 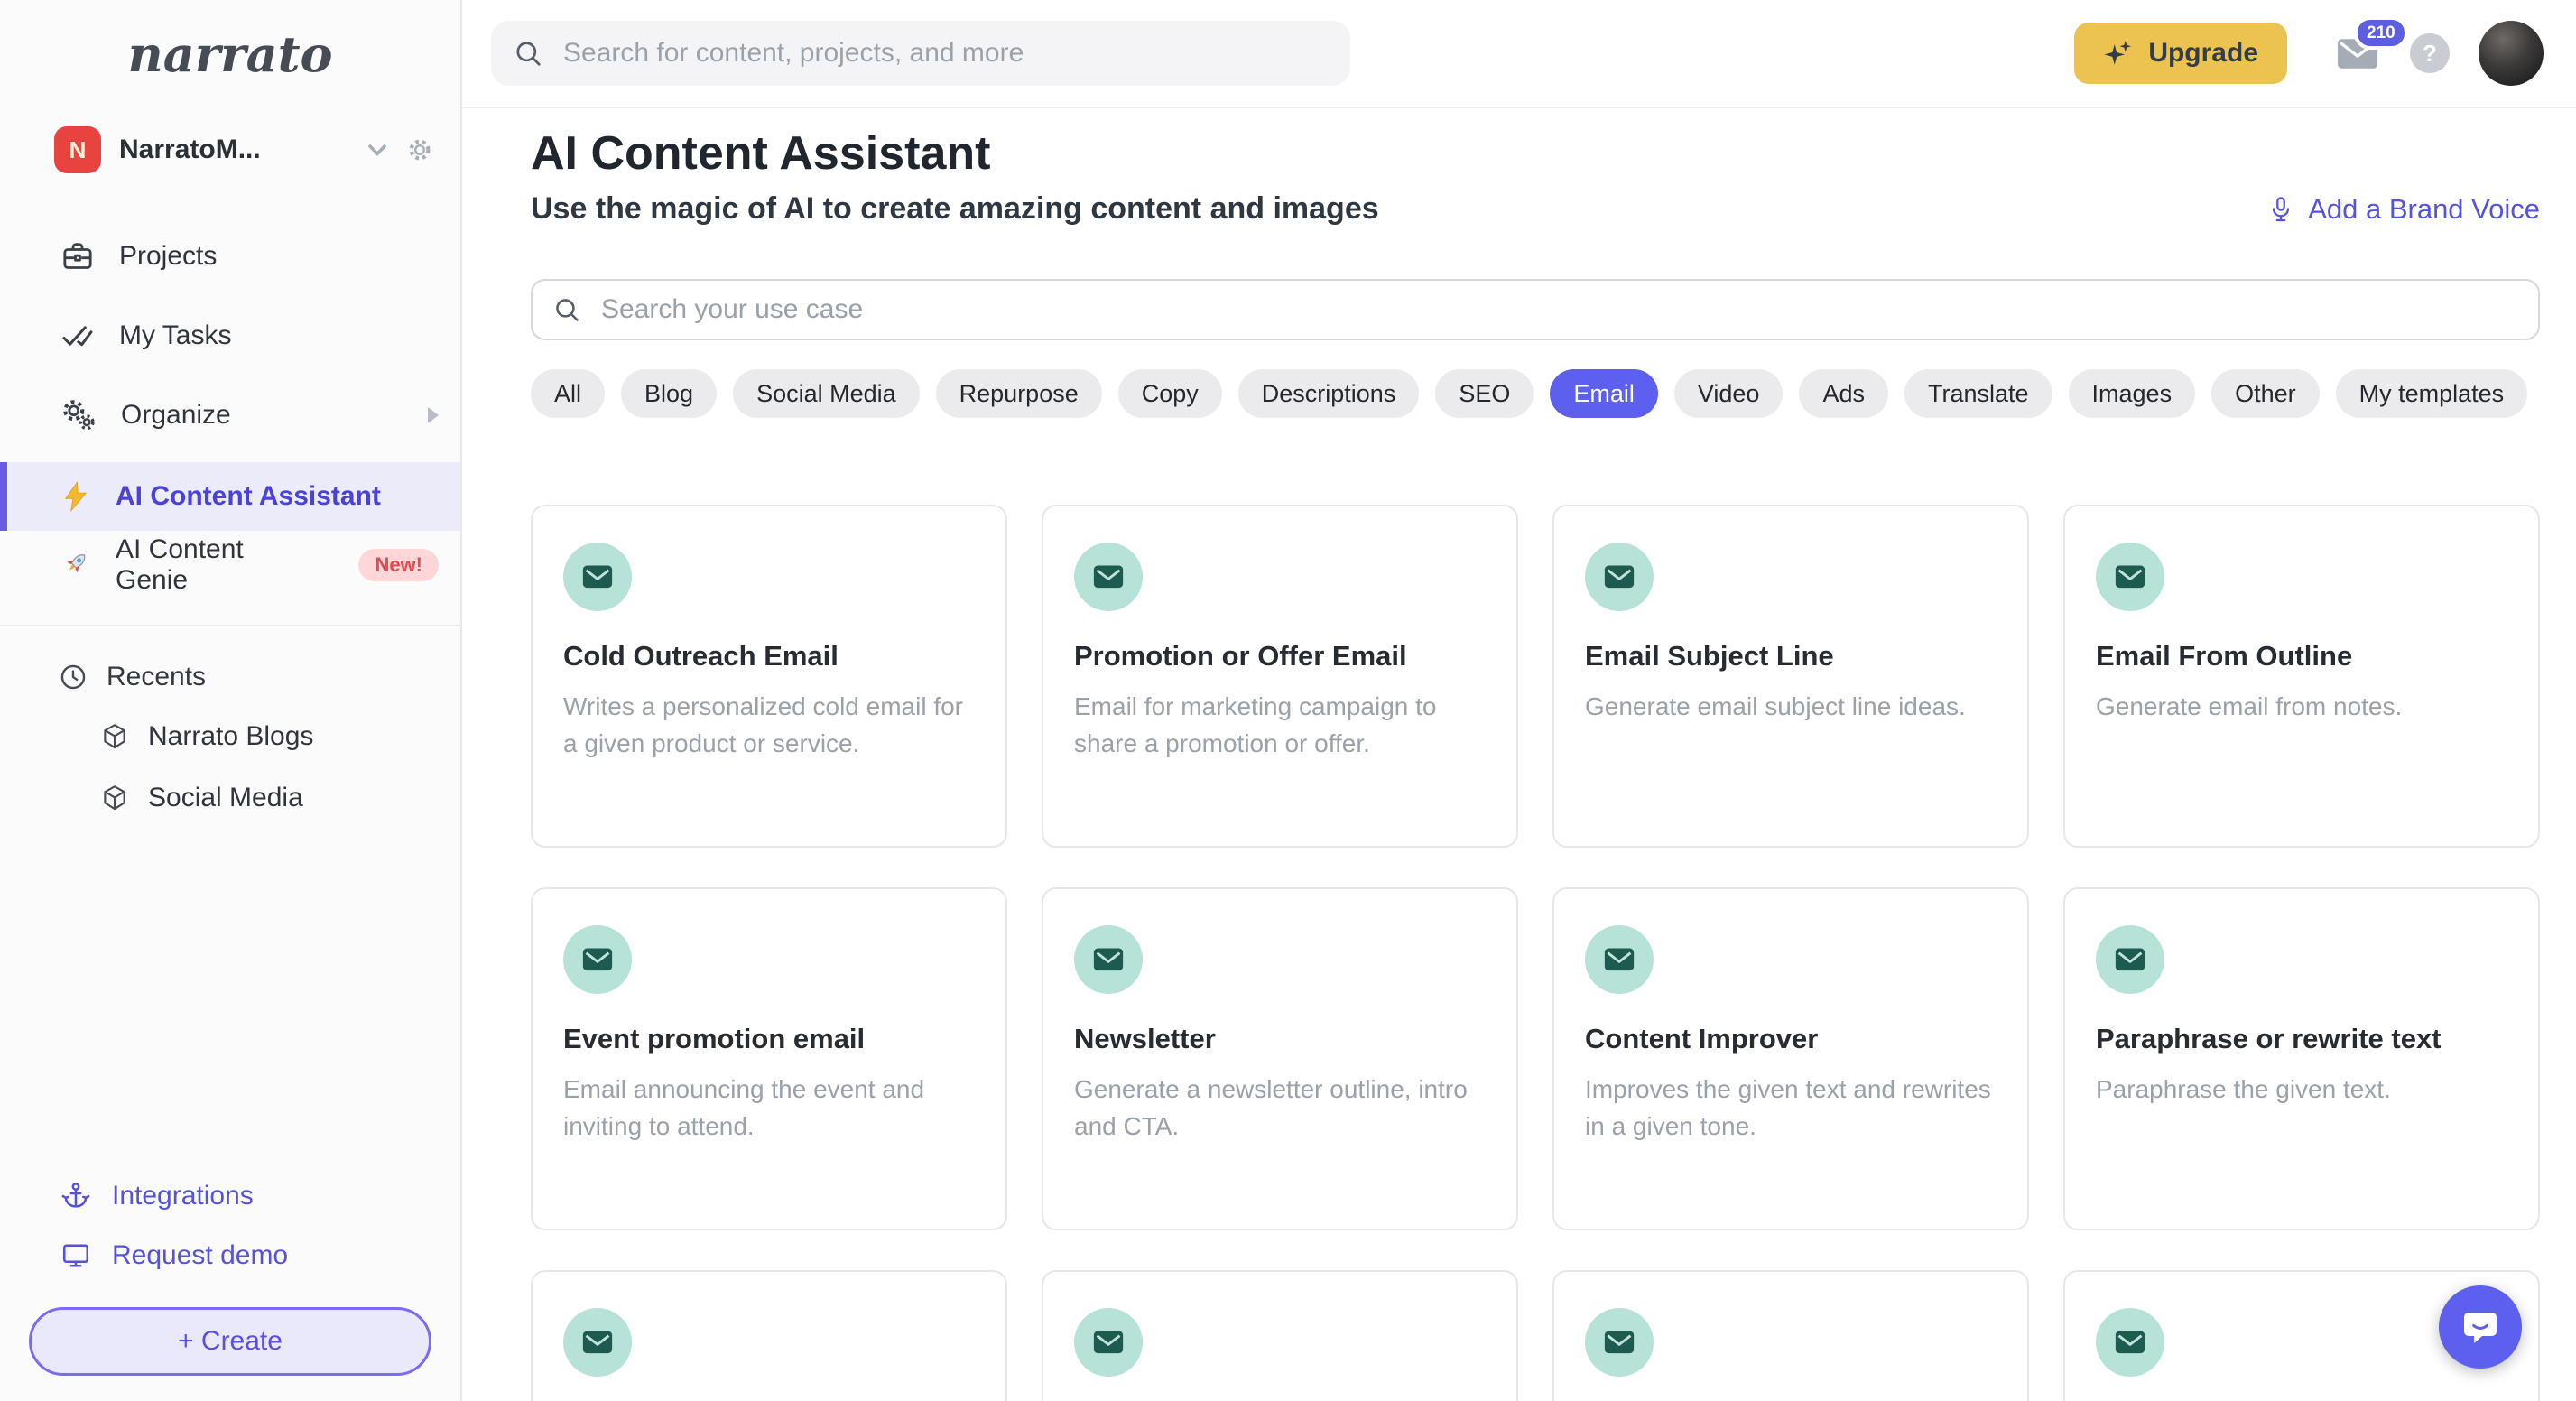 What do you see at coordinates (1790, 1336) in the screenshot?
I see `usecase-card: Simplify text` at bounding box center [1790, 1336].